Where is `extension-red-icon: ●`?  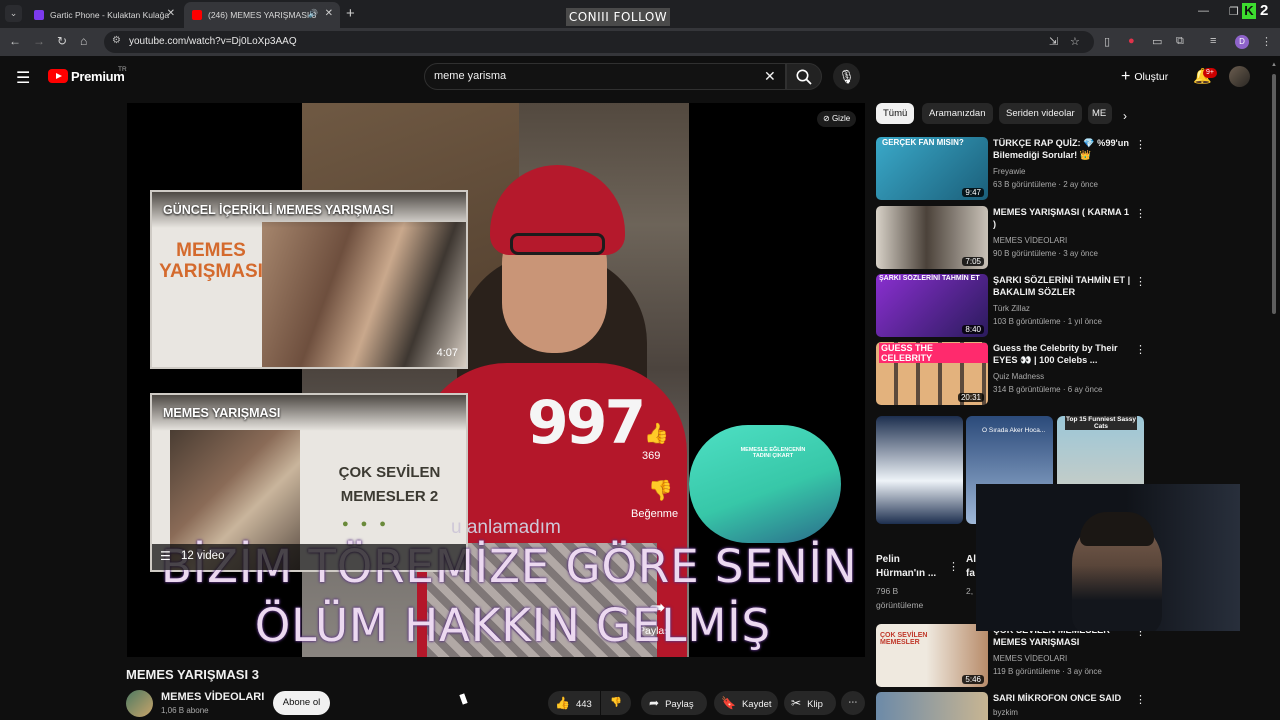
extension-red-icon: ● is located at coordinates (1131, 41).